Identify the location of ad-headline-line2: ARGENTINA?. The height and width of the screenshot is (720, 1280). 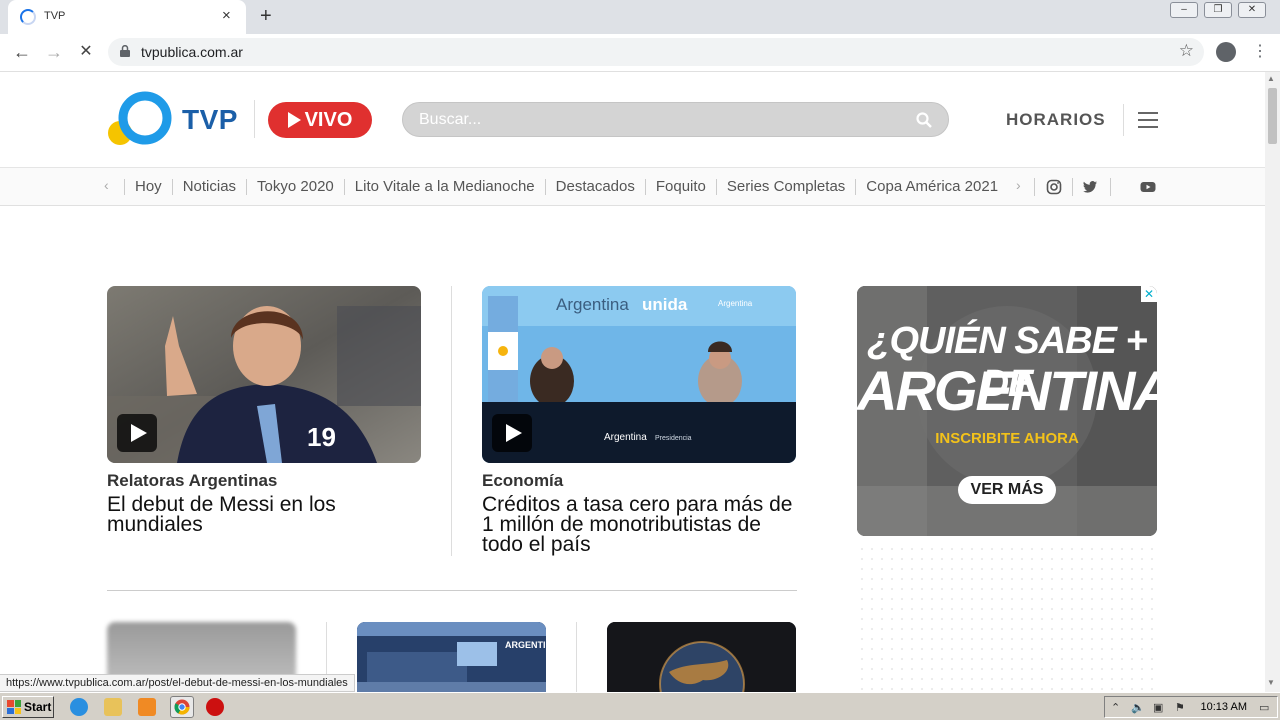
(1007, 390).